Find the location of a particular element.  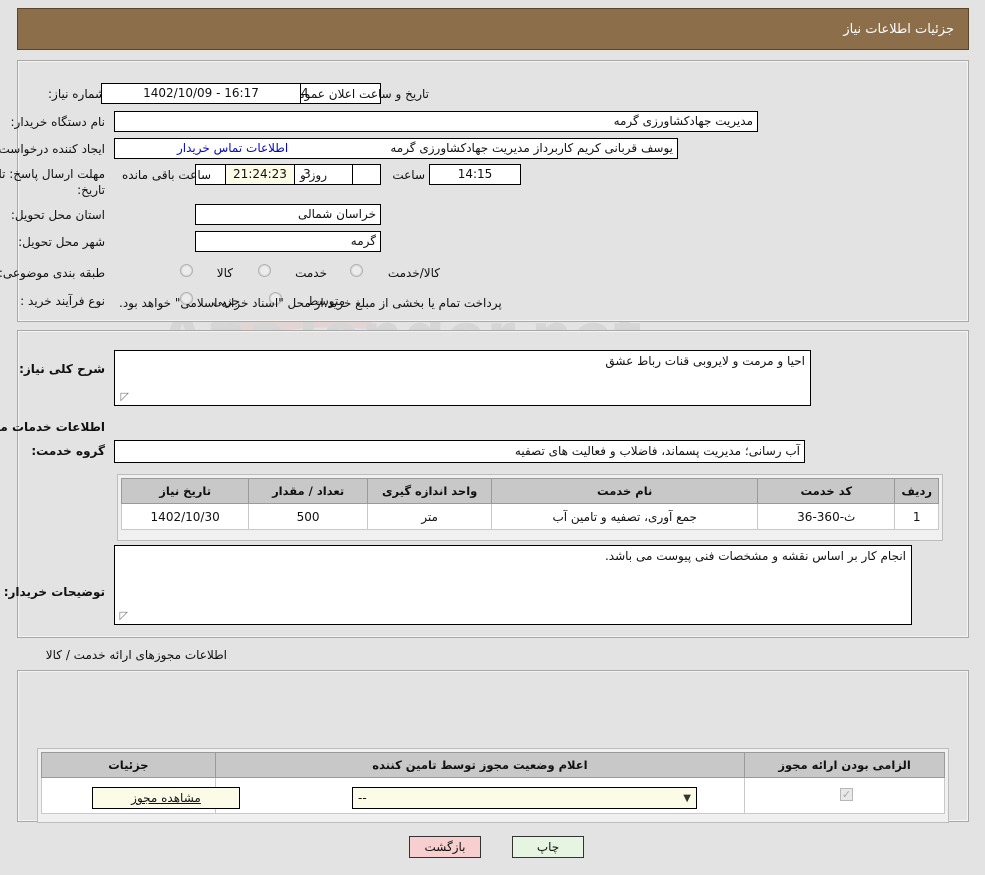

cell-unit: متر is located at coordinates (429, 516).